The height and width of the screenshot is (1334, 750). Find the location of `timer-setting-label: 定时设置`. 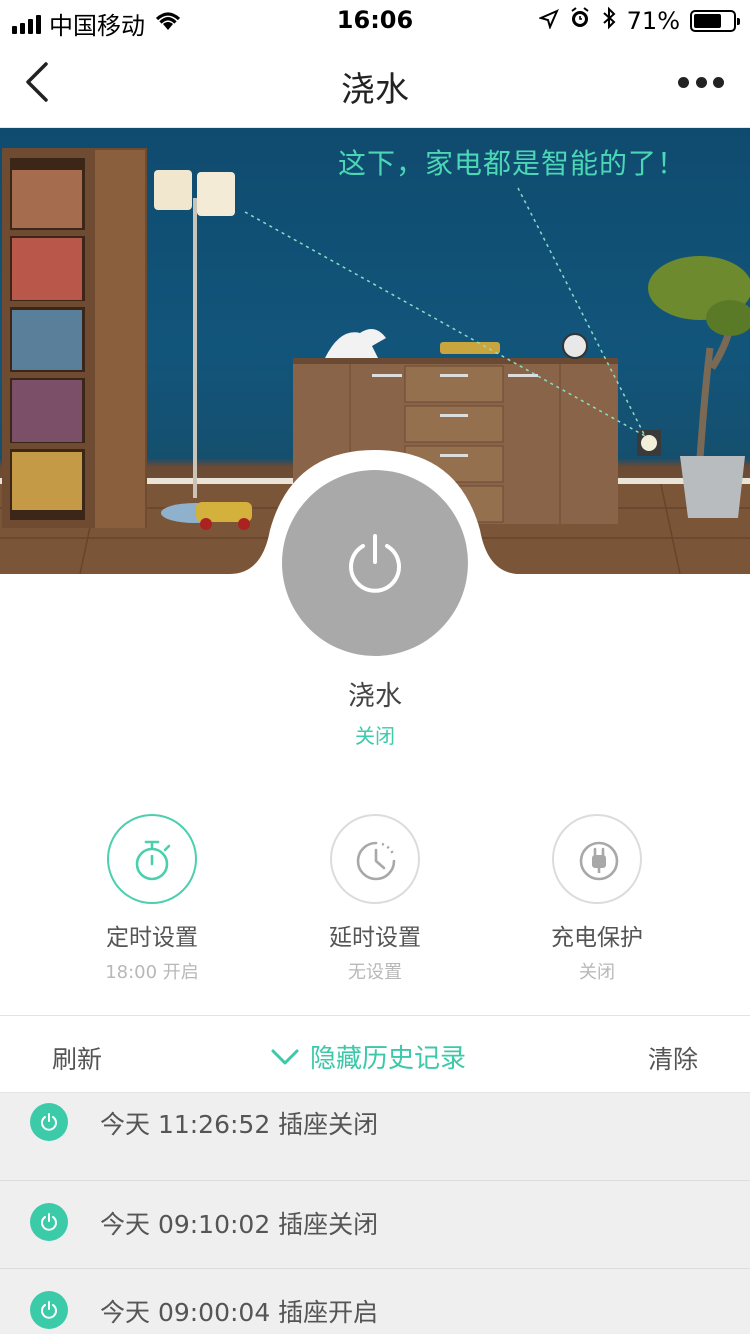

timer-setting-label: 定时设置 is located at coordinates (152, 938).